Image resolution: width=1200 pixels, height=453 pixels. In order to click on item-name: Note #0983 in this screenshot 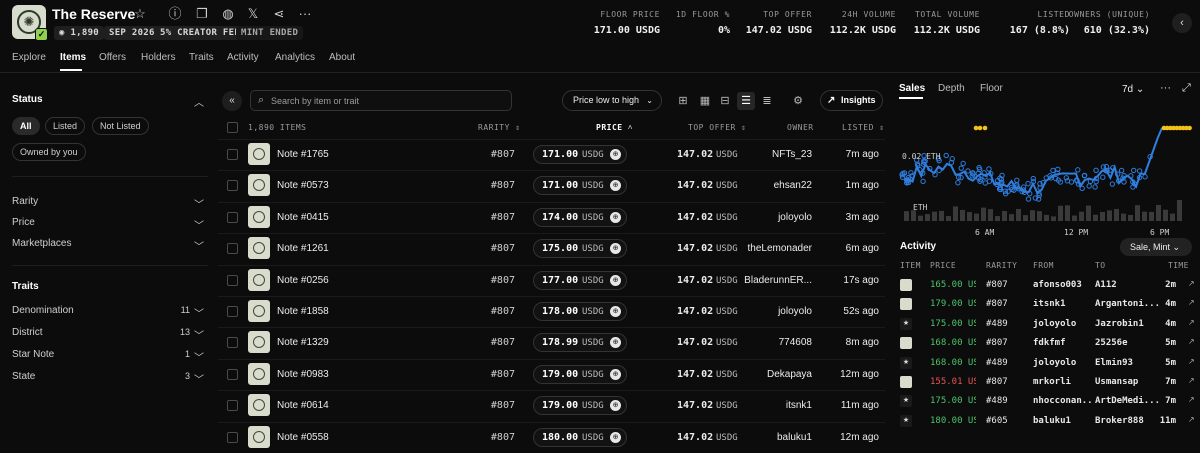, I will do `click(303, 374)`.